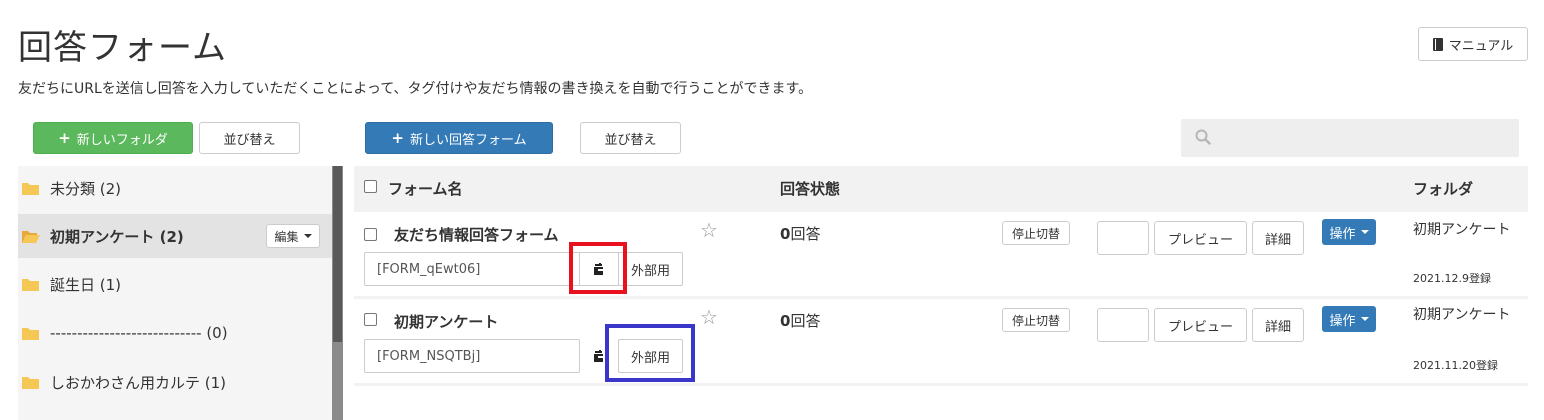  I want to click on page-title: 回答フォーム, so click(122, 48).